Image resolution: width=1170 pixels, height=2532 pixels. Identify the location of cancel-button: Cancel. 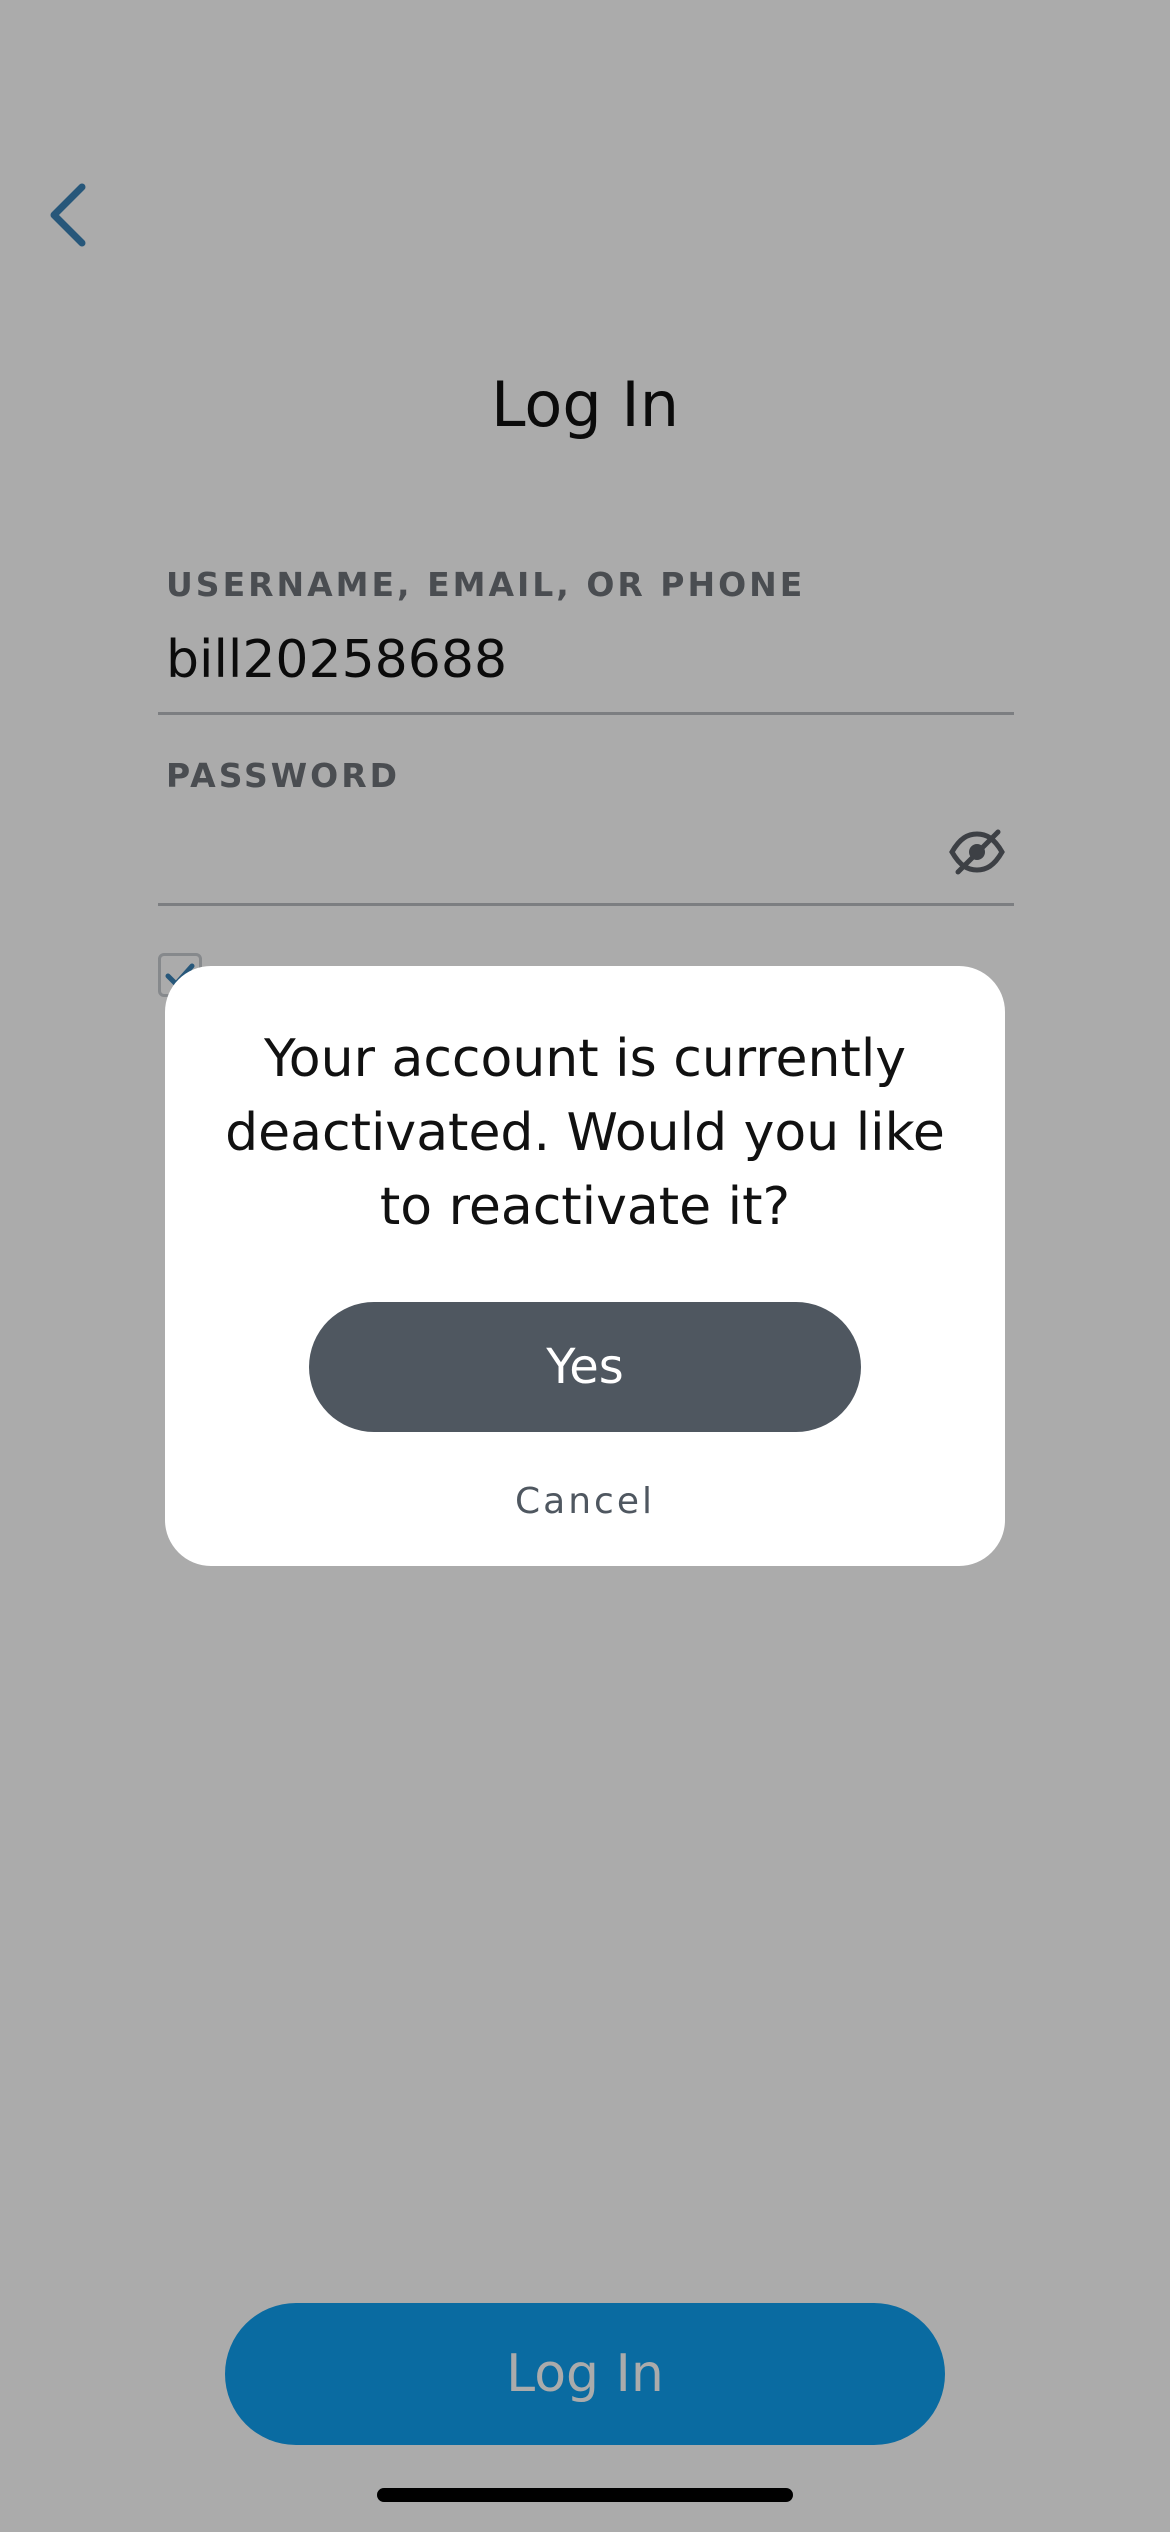
(585, 1501).